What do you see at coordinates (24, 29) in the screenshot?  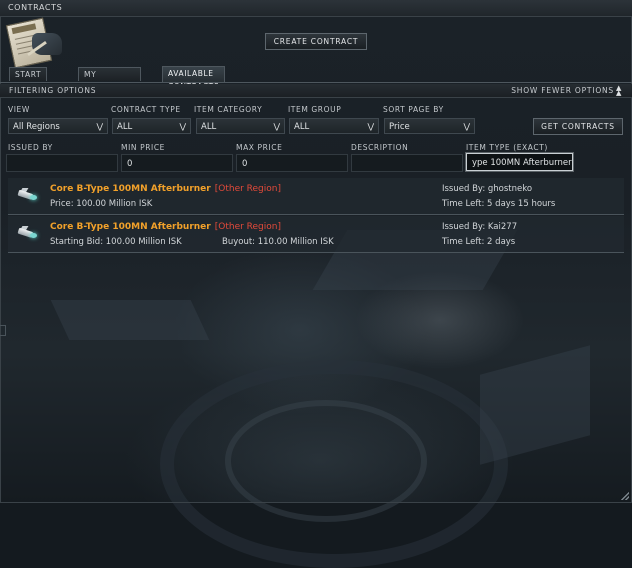 I see `document-stamp` at bounding box center [24, 29].